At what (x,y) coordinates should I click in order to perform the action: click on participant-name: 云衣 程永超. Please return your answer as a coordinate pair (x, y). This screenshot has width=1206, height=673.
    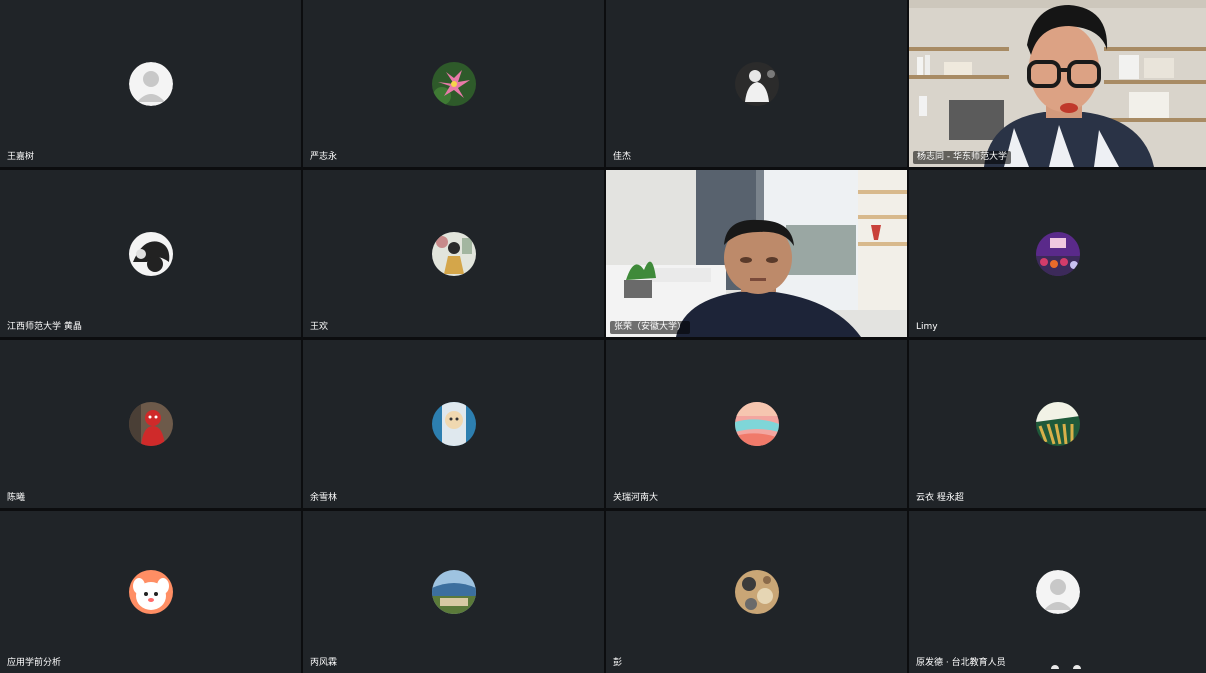
    Looking at the image, I should click on (940, 498).